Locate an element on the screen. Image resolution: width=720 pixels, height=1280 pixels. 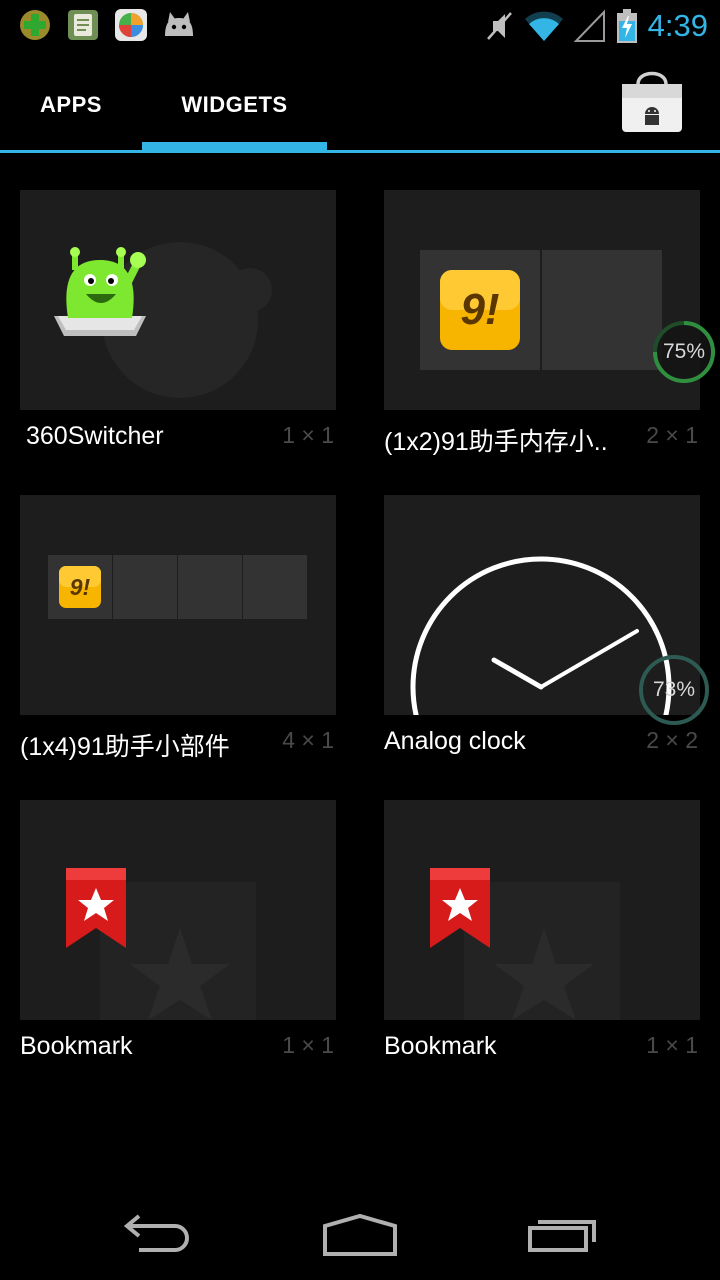
widget-label: 360Switcher is located at coordinates (95, 436).